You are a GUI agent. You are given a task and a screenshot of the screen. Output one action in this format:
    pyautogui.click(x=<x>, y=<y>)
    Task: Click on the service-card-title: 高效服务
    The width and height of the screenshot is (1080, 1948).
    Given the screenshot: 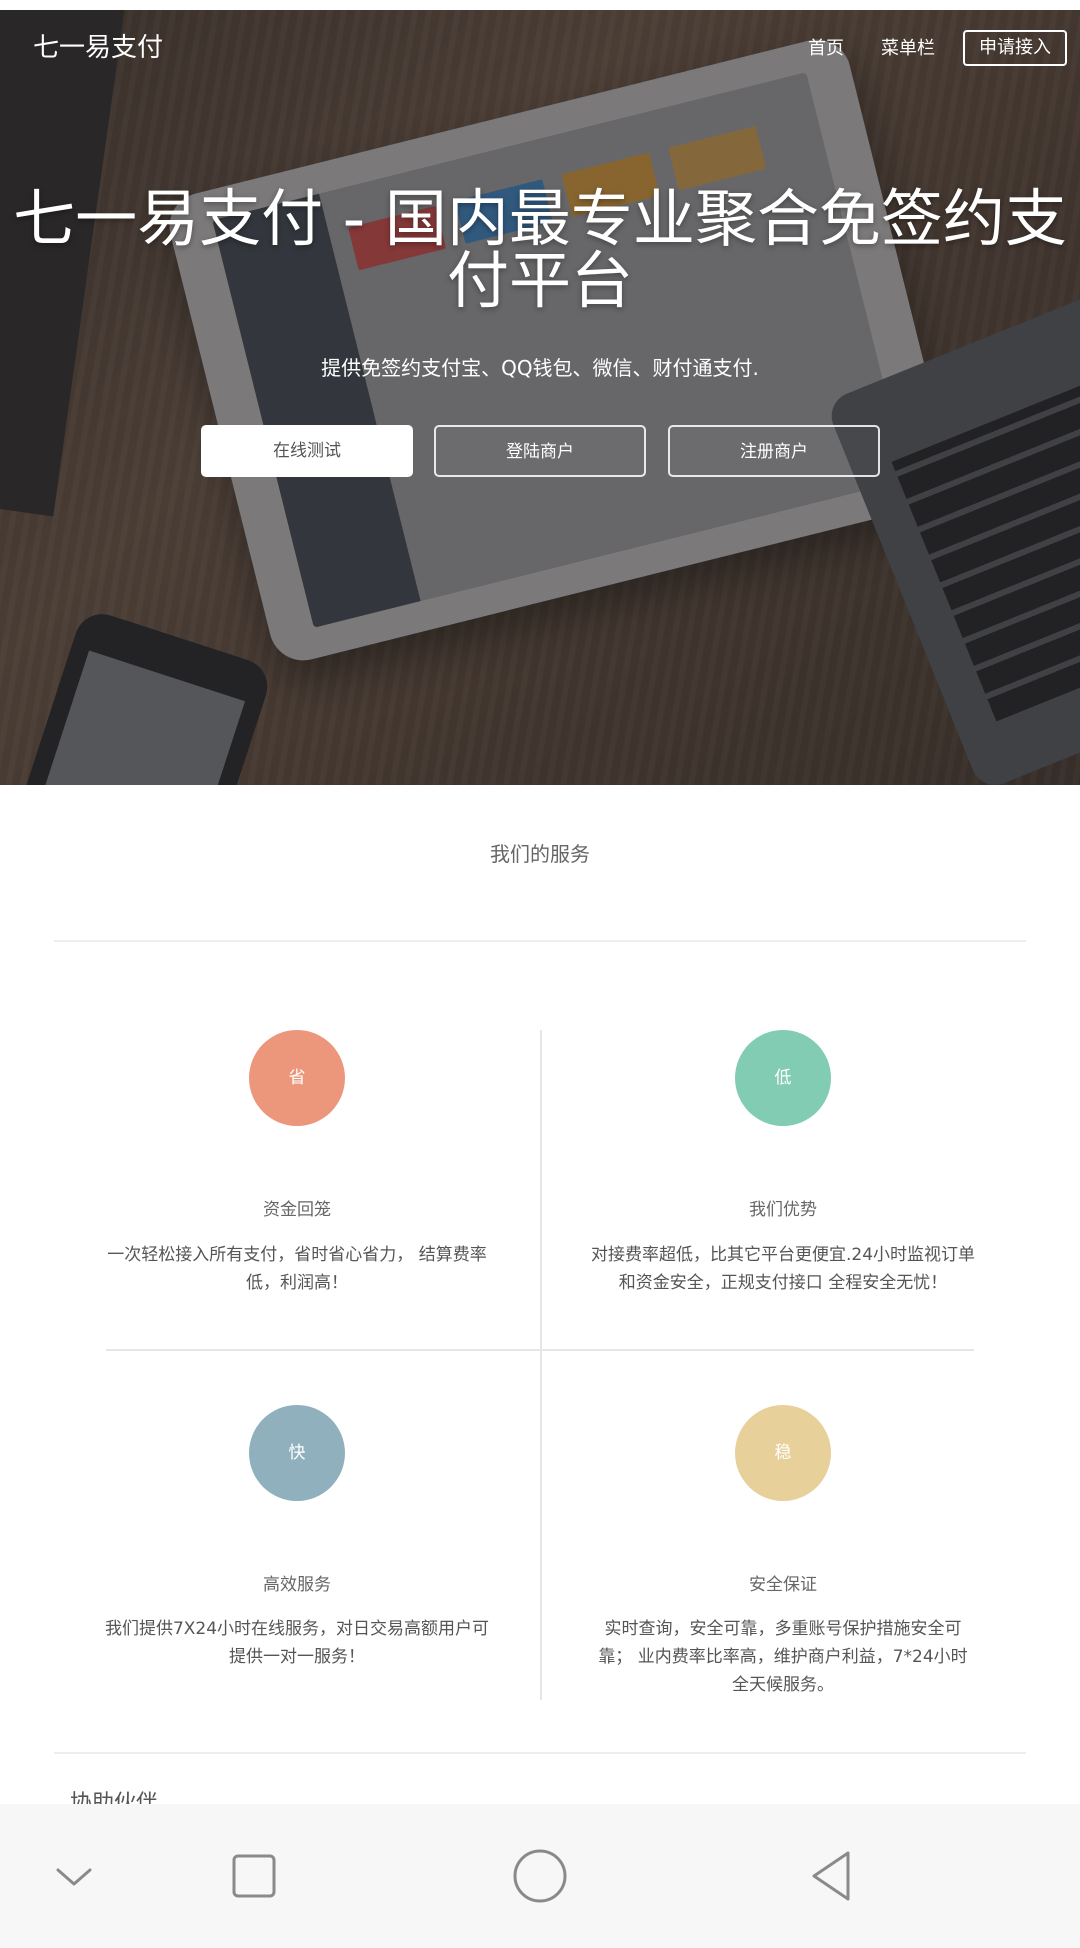 What is the action you would take?
    pyautogui.click(x=297, y=1585)
    